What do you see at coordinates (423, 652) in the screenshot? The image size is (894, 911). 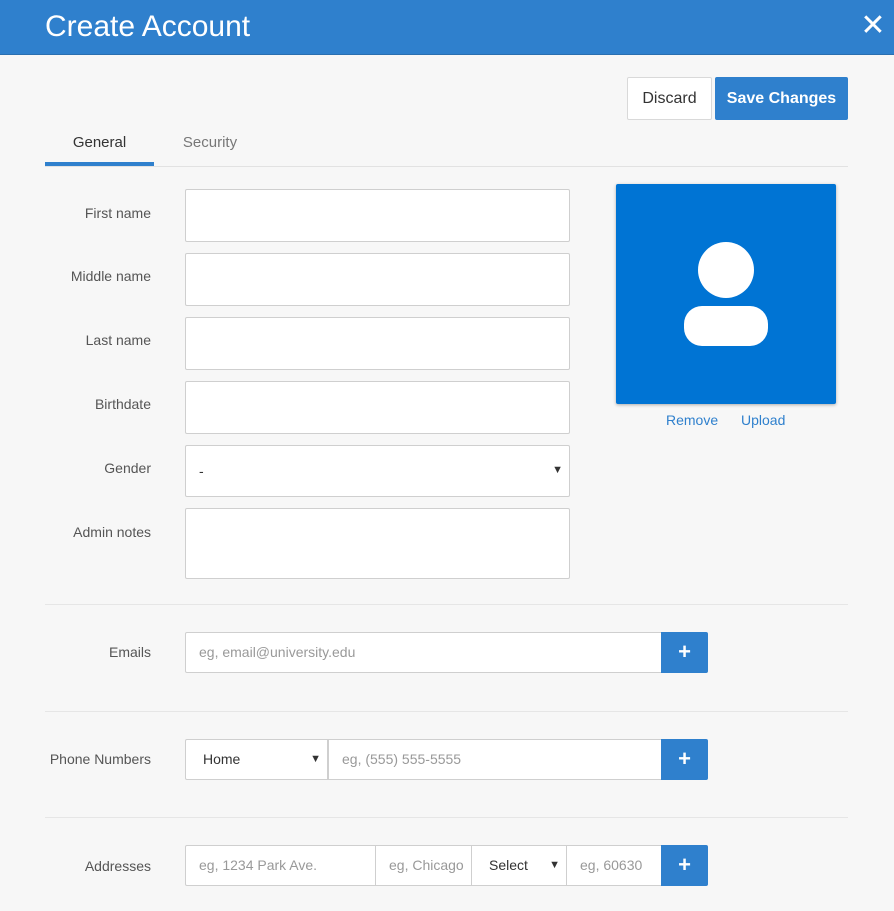 I see `email-input: eg, email@university.edu` at bounding box center [423, 652].